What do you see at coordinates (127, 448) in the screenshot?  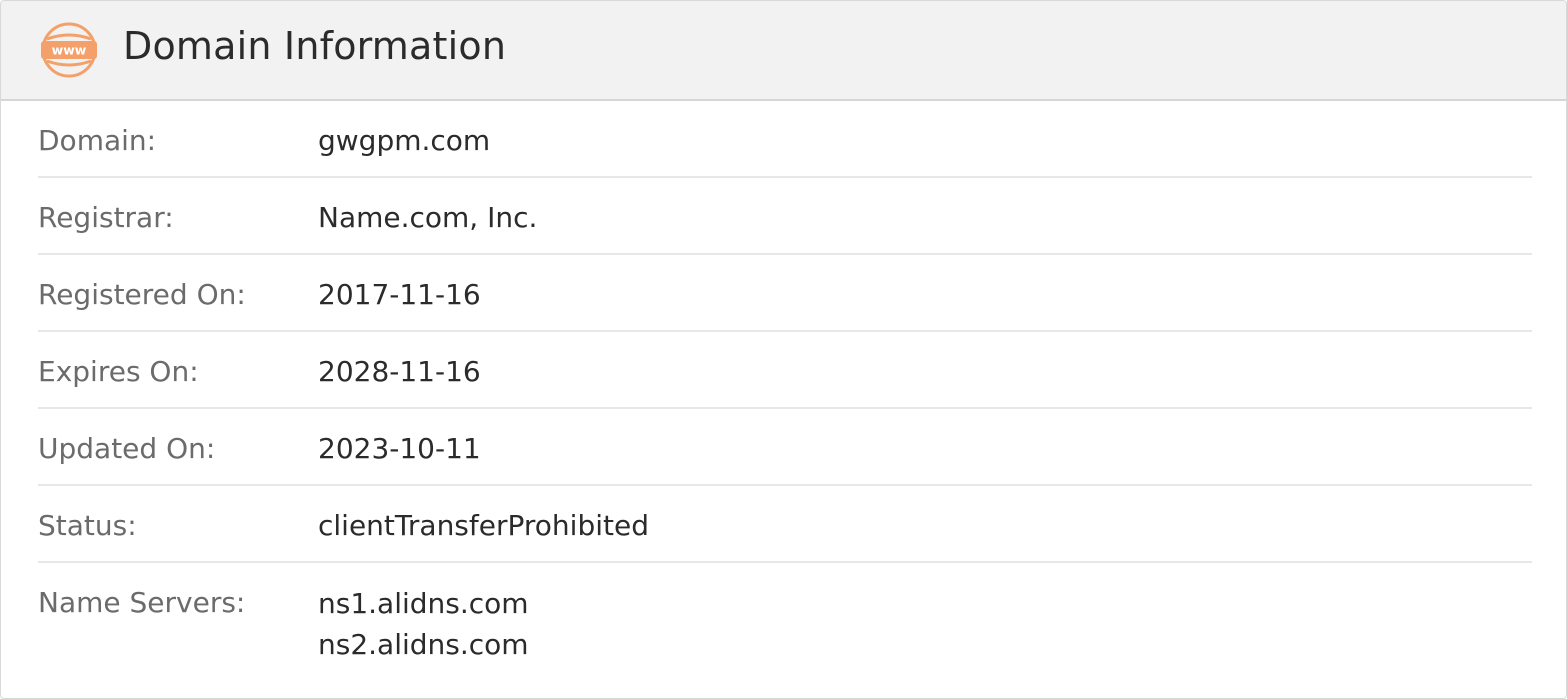 I see `updated-on-label: Updated On:` at bounding box center [127, 448].